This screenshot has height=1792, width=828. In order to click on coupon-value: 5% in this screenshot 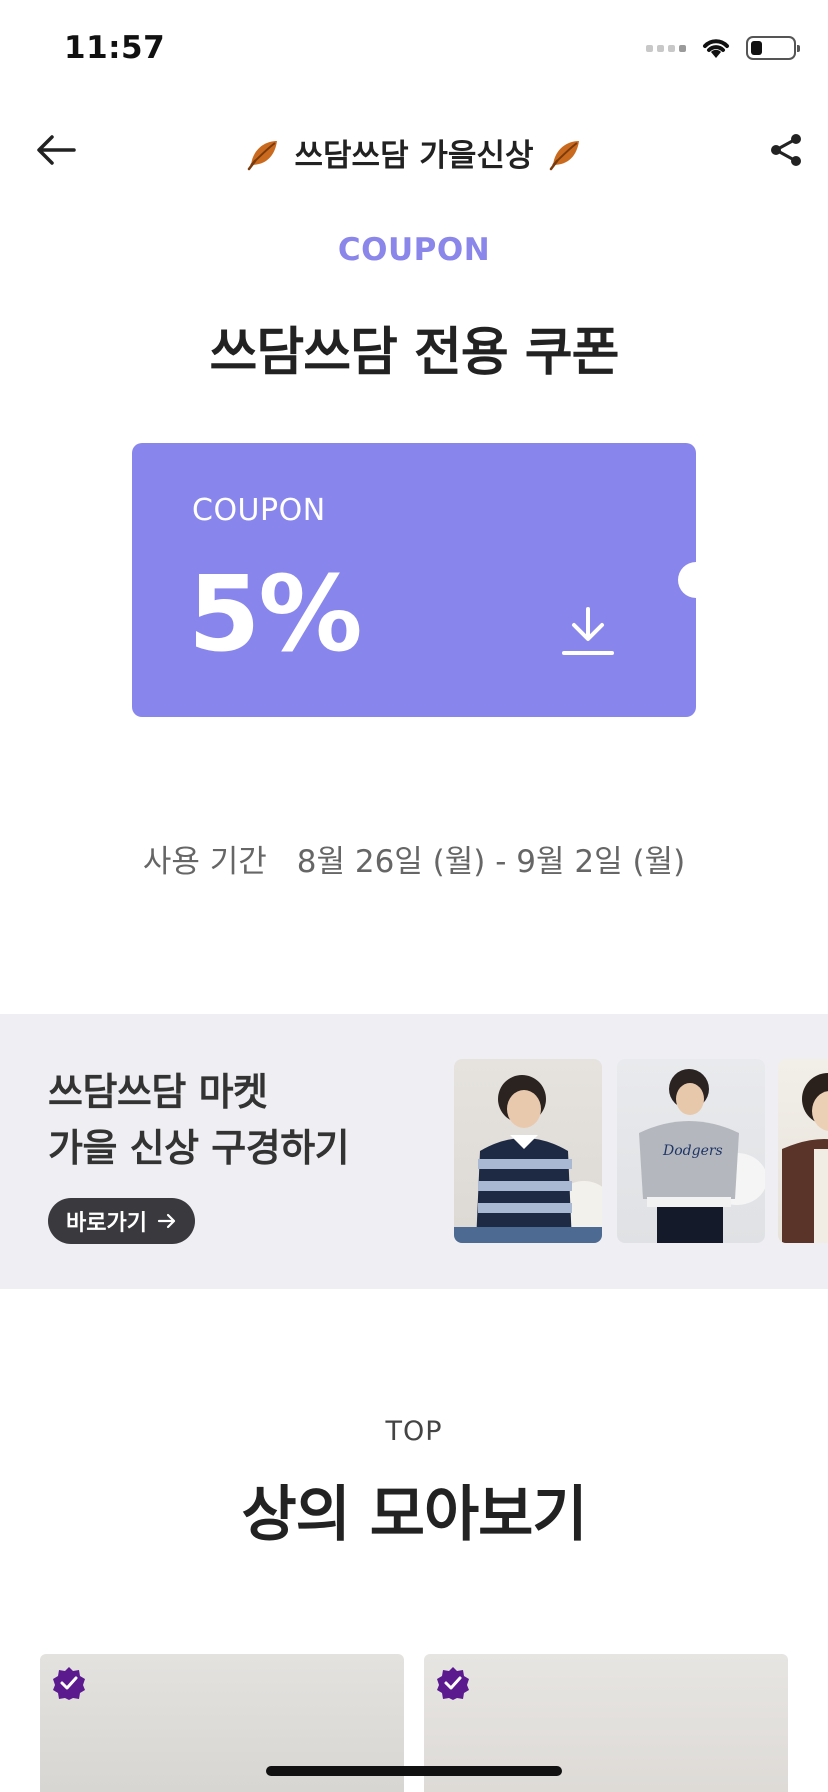, I will do `click(275, 614)`.